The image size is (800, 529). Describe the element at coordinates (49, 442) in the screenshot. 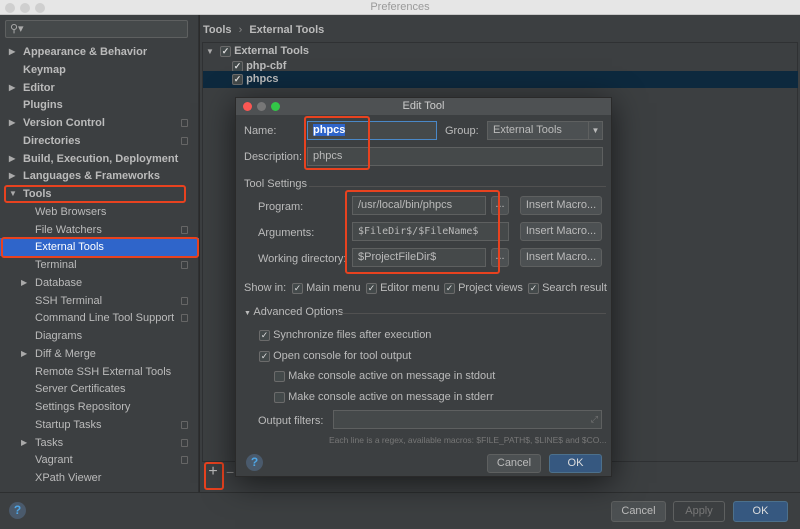

I see `sidebar-item-label: Tasks` at that location.